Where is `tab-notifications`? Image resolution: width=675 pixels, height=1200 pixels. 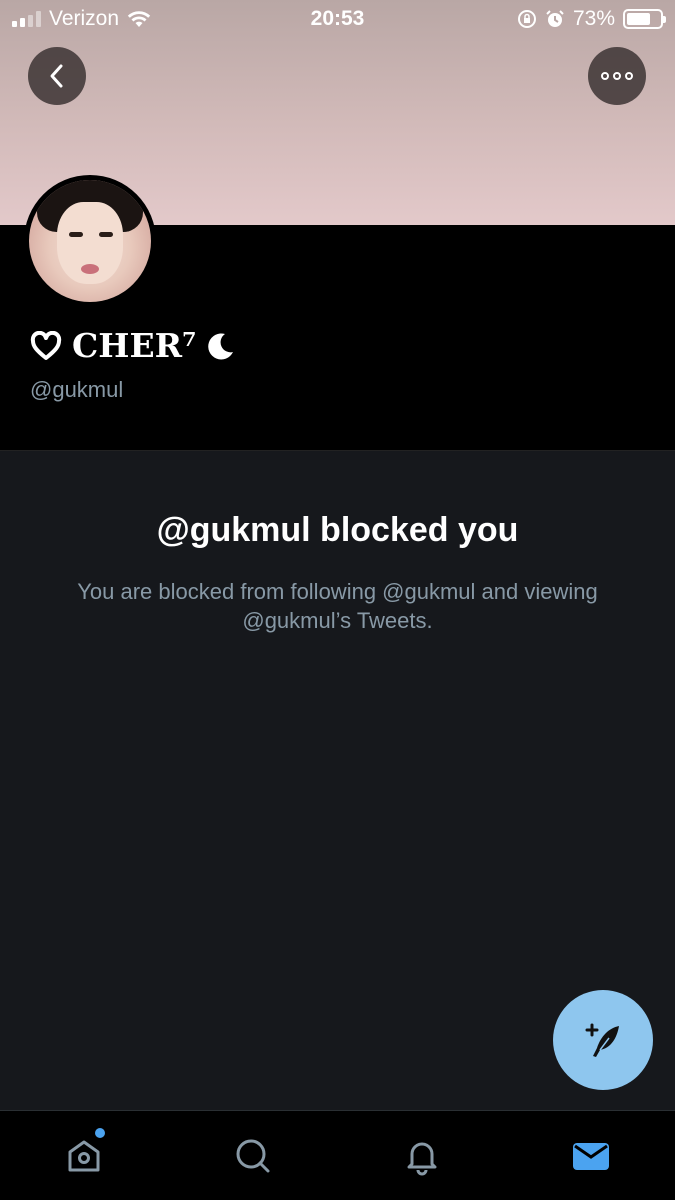 tab-notifications is located at coordinates (422, 1155).